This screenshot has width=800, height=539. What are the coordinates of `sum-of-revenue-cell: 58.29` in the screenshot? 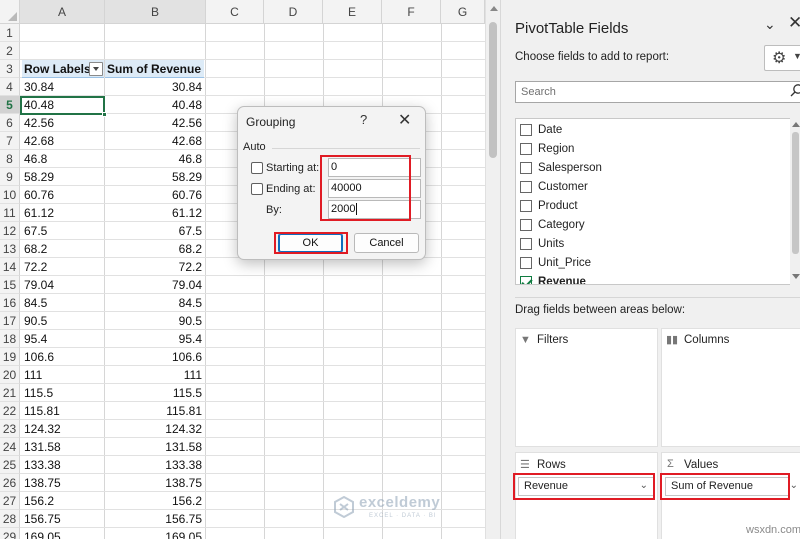 It's located at (154, 177).